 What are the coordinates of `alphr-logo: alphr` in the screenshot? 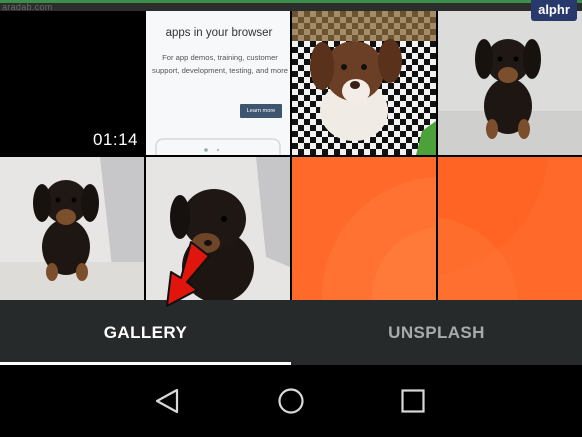 It's located at (554, 10).